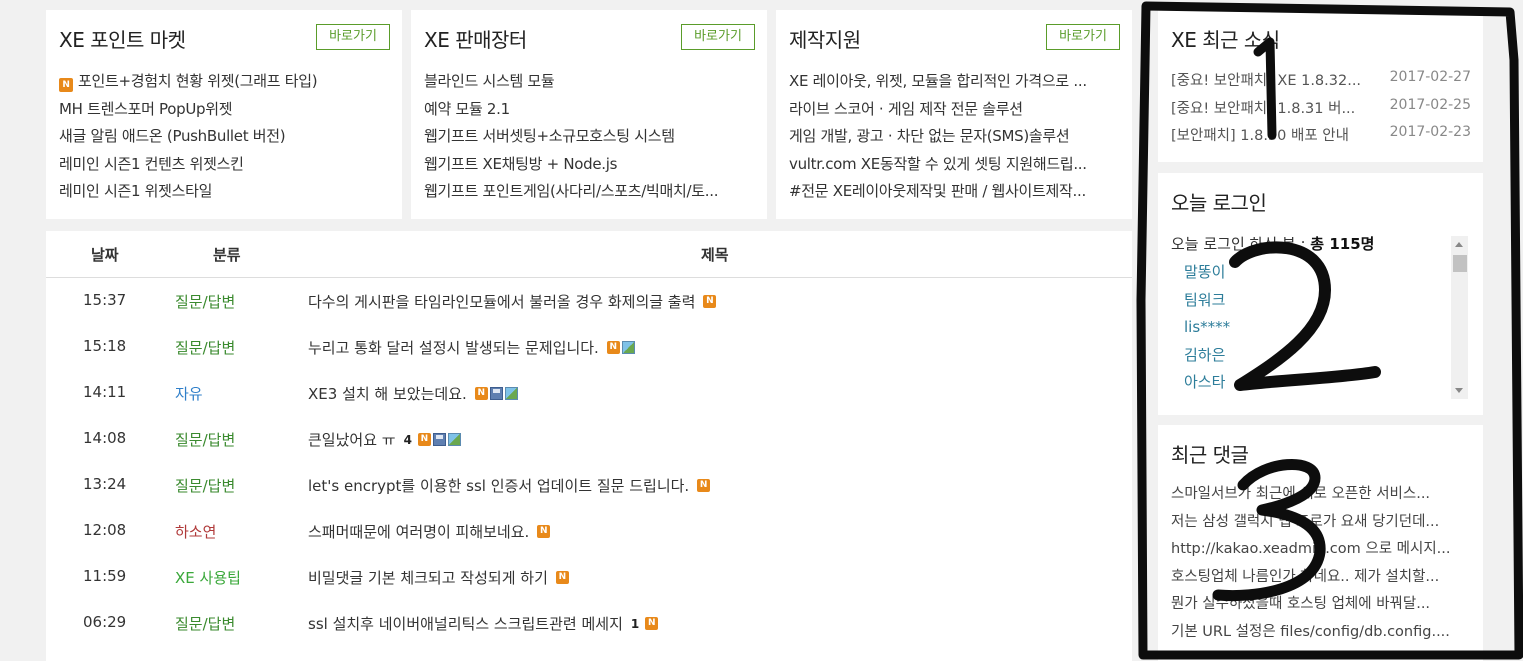  I want to click on table-row: 06:29 질문/답변 ssl 설치후 네이버애널리틱스 스크립트관련 메세지 1 N, so click(589, 623).